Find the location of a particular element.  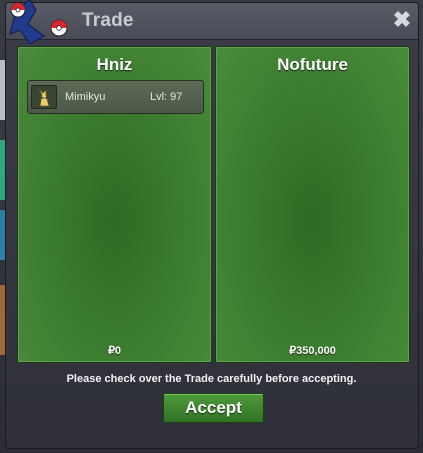

player-name: Nofuture is located at coordinates (312, 64).